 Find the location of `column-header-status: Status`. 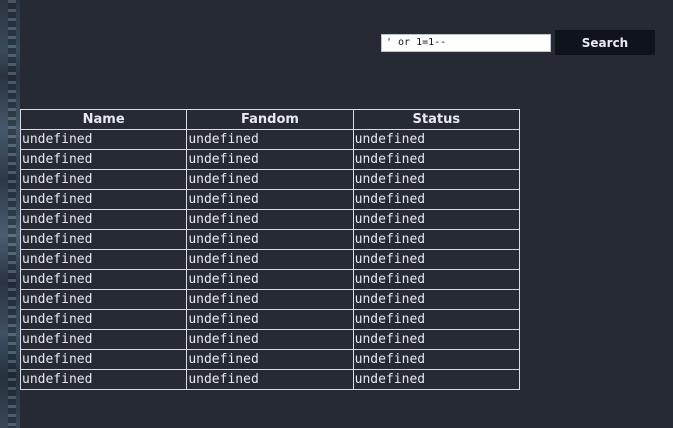

column-header-status: Status is located at coordinates (436, 119).